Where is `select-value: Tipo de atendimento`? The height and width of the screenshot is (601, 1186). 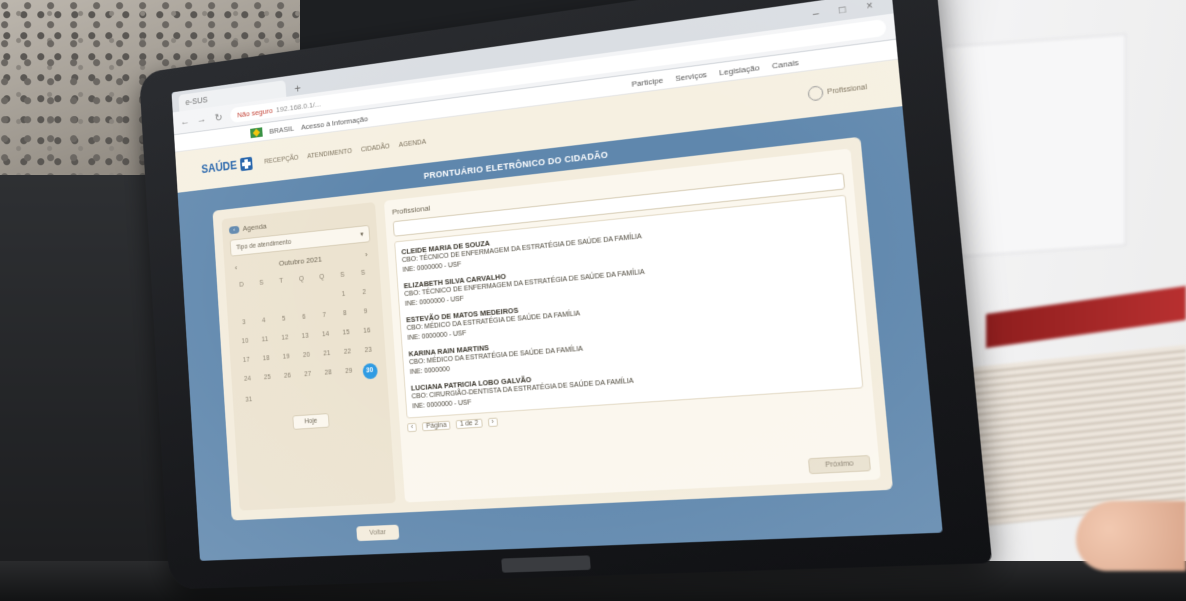
select-value: Tipo de atendimento is located at coordinates (263, 244).